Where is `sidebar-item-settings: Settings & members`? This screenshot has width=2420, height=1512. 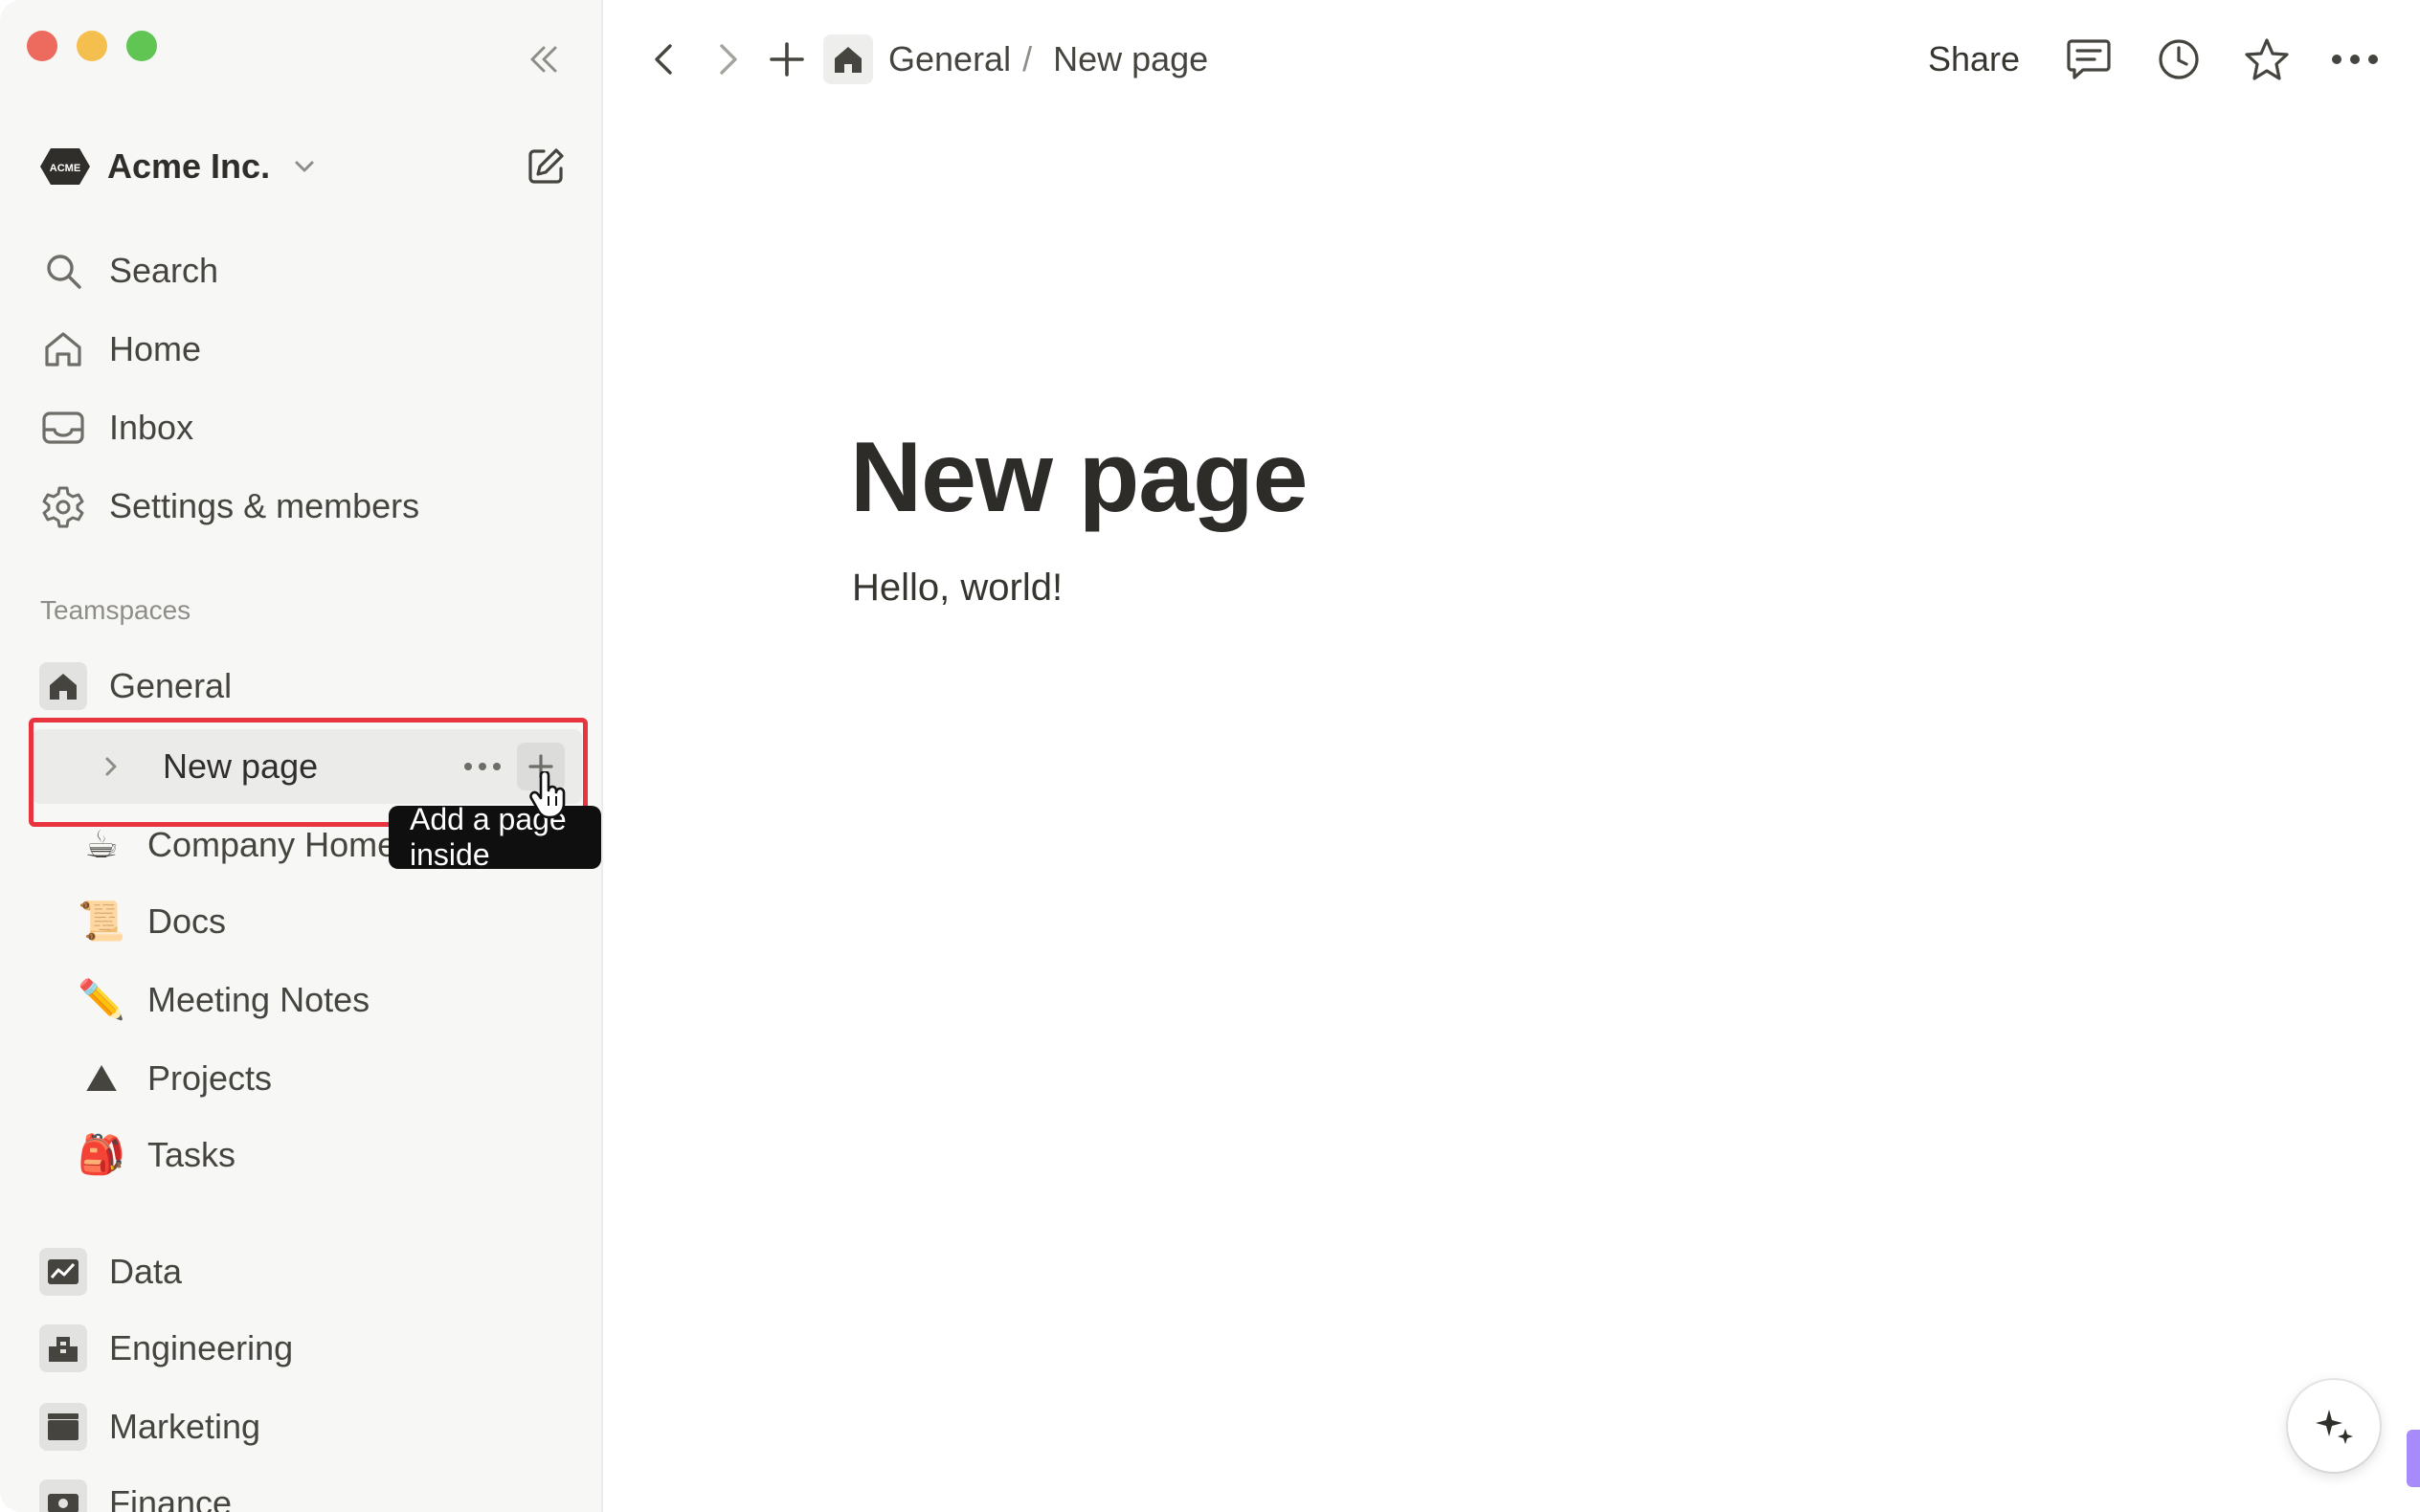 sidebar-item-settings: Settings & members is located at coordinates (306, 506).